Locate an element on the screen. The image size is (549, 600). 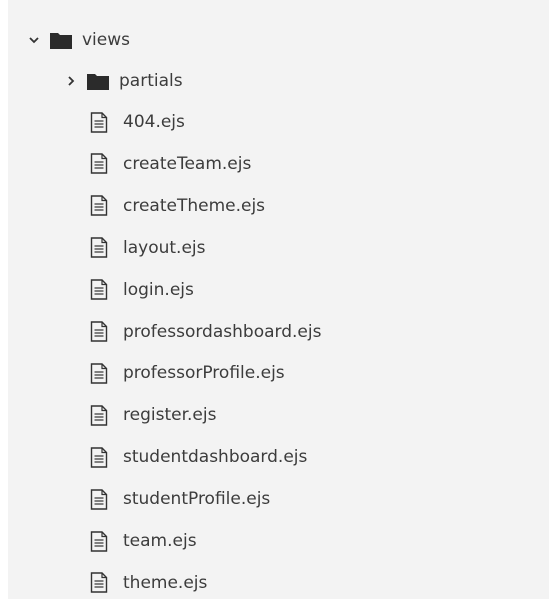
tree-file-item: register.ejs is located at coordinates (153, 415).